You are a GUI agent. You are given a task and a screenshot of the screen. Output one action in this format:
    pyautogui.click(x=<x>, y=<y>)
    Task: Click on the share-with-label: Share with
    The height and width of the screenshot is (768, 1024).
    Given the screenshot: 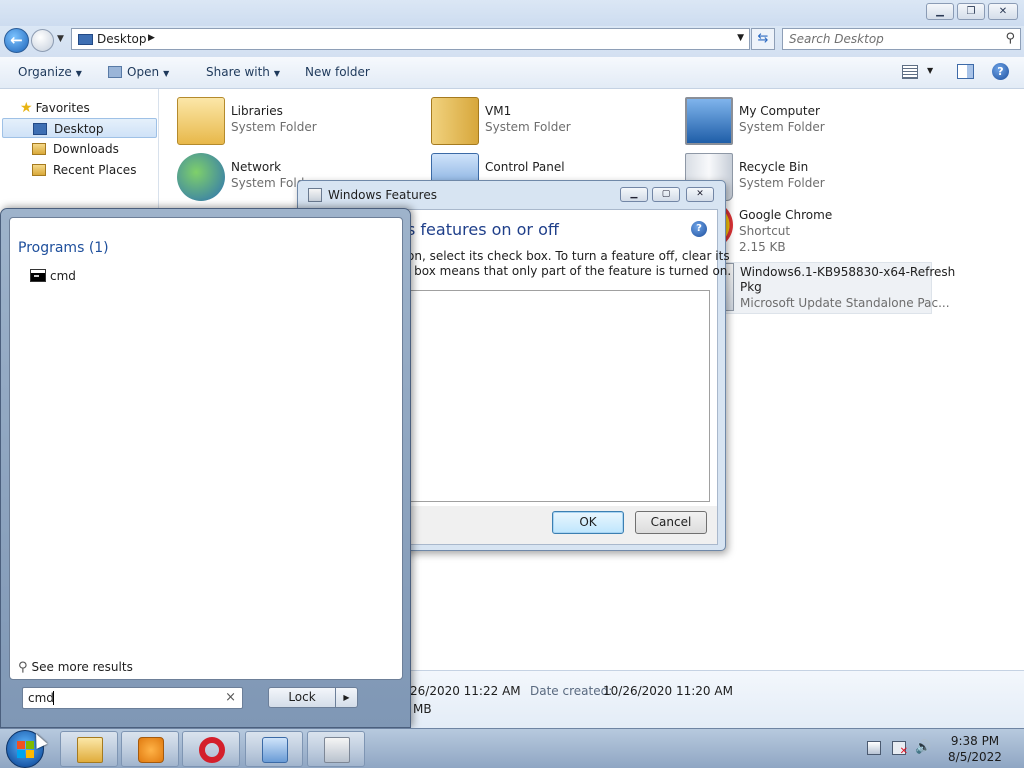 What is the action you would take?
    pyautogui.click(x=238, y=72)
    